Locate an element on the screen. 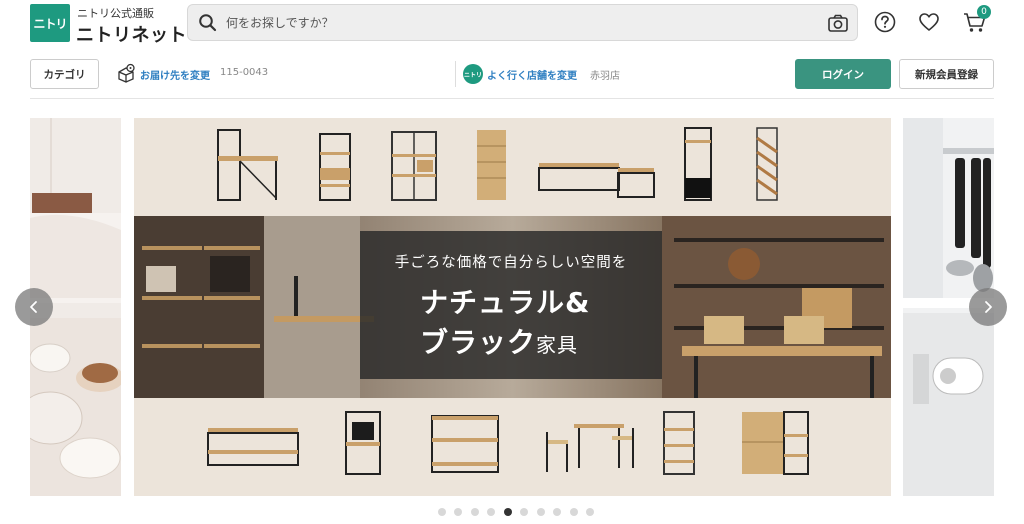  cart-count-badge: 0 is located at coordinates (984, 12).